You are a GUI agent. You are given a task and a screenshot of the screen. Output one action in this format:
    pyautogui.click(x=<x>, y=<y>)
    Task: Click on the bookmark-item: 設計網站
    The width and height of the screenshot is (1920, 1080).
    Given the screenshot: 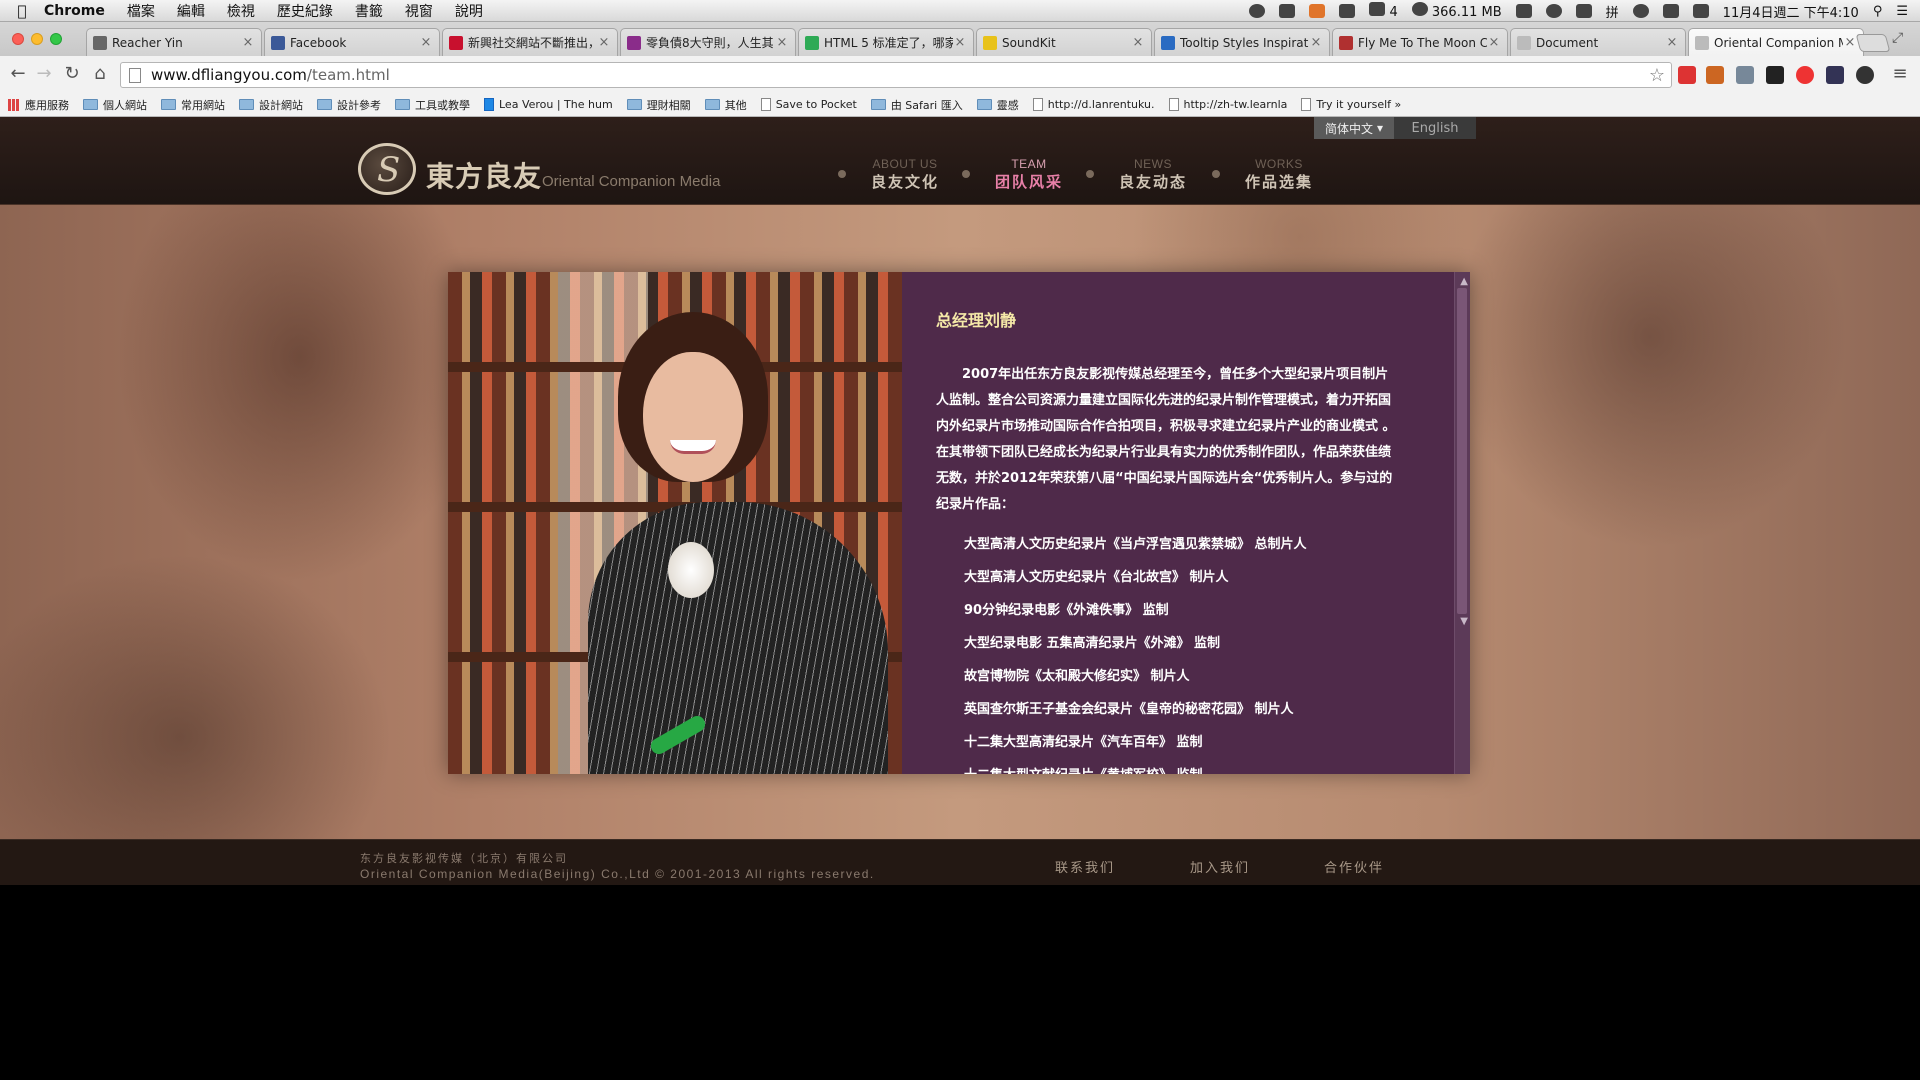 What is the action you would take?
    pyautogui.click(x=271, y=105)
    